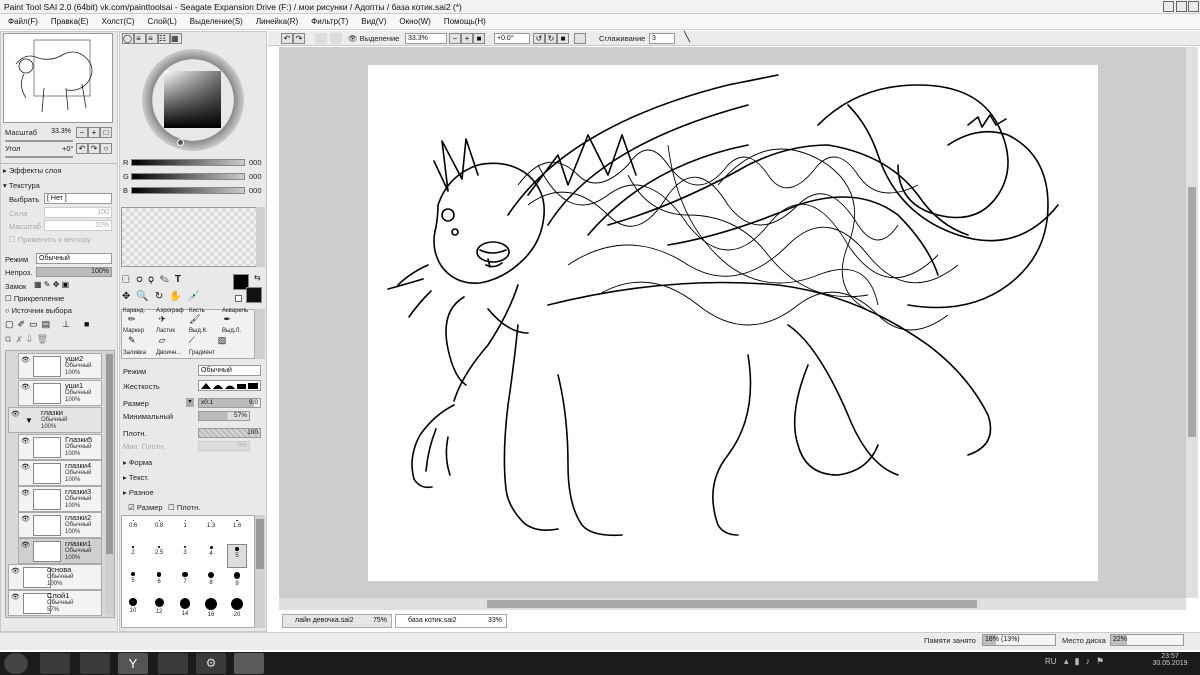 The height and width of the screenshot is (675, 1200). I want to click on canvas-angle-field: +0.0°, so click(512, 38).